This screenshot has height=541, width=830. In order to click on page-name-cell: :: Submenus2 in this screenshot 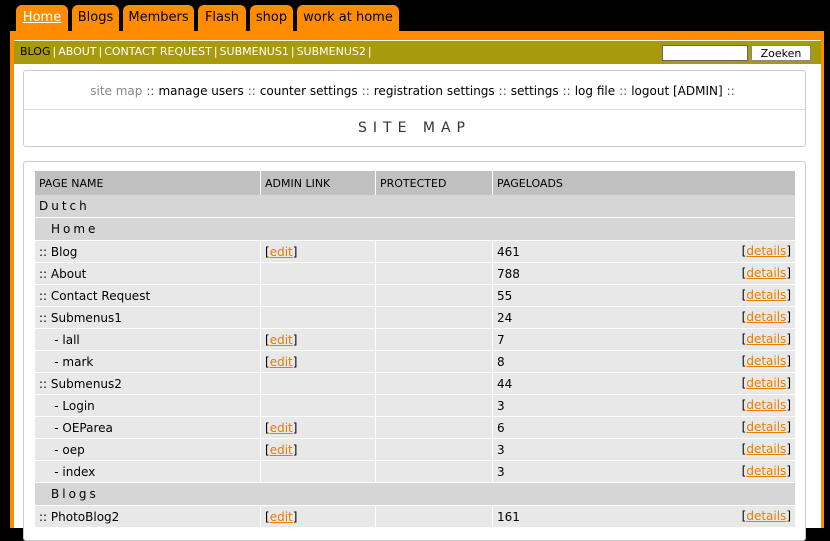, I will do `click(148, 383)`.